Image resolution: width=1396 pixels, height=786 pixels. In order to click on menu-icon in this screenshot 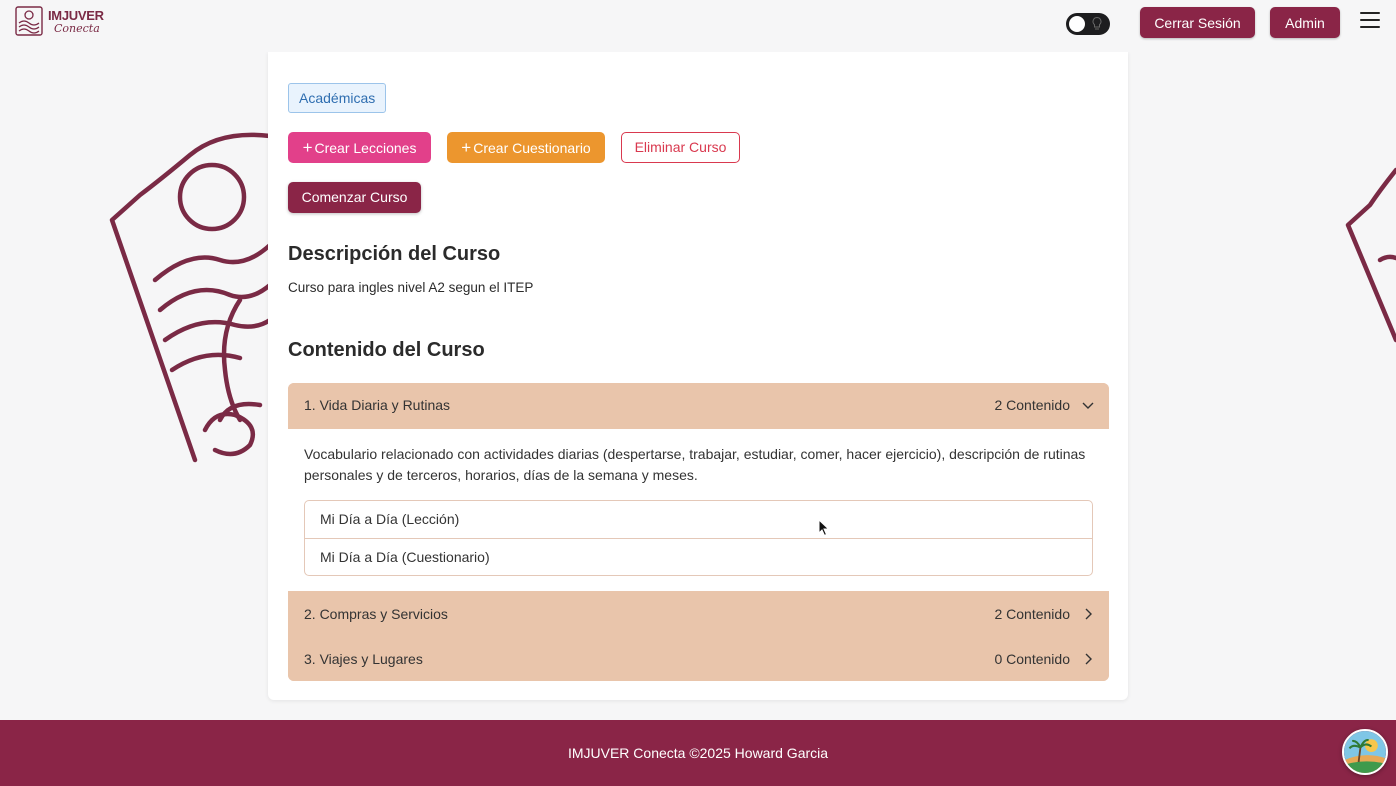, I will do `click(1370, 21)`.